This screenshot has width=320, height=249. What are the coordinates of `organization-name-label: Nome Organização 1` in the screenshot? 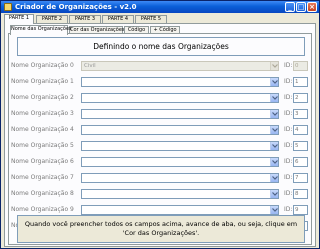 It's located at (42, 81).